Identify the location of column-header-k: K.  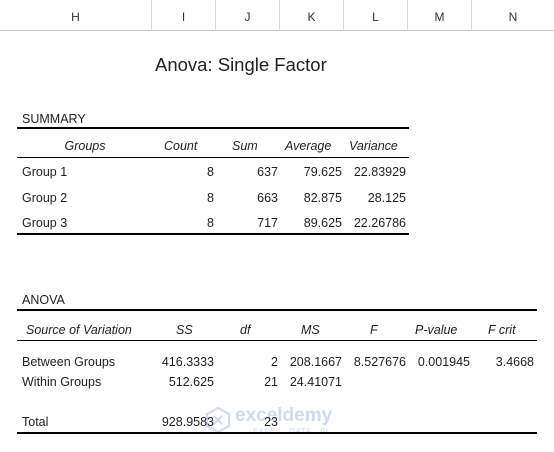
(312, 15).